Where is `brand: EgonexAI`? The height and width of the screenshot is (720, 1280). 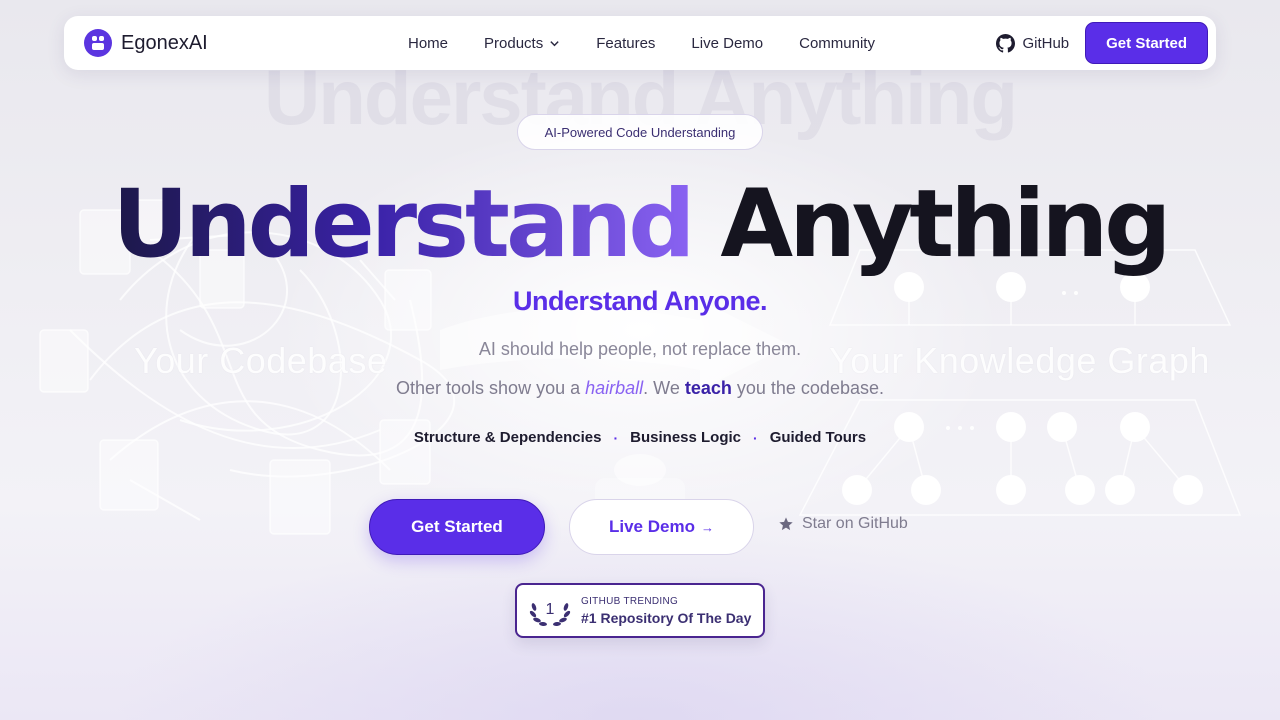 brand: EgonexAI is located at coordinates (146, 43).